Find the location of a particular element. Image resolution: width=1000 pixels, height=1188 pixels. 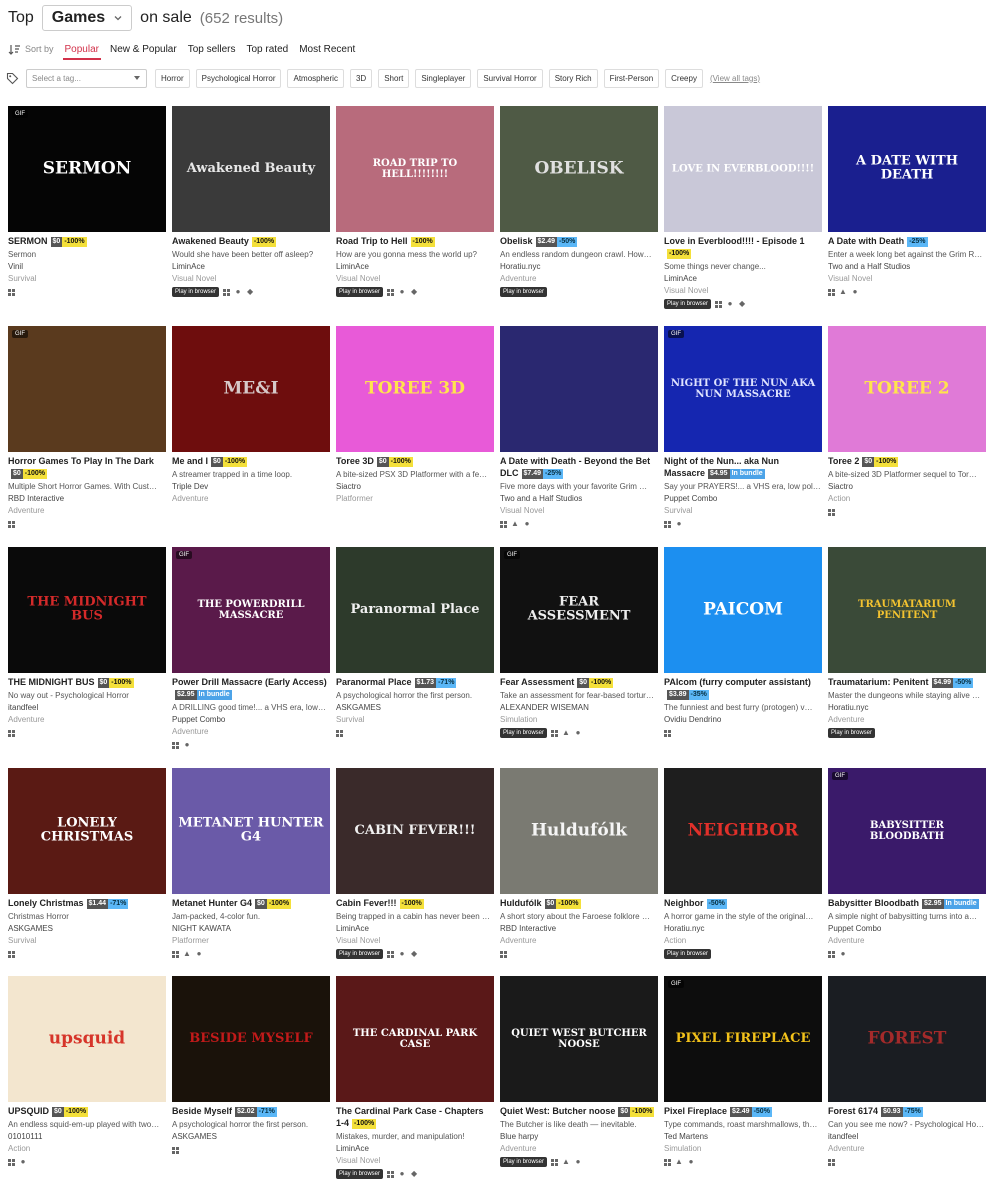

game-title: Neighbor is located at coordinates (684, 903).